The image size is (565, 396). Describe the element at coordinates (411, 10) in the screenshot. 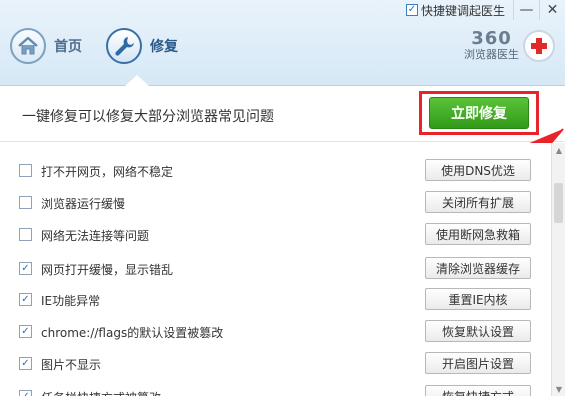

I see `quick-launch-checkbox: ✓` at that location.